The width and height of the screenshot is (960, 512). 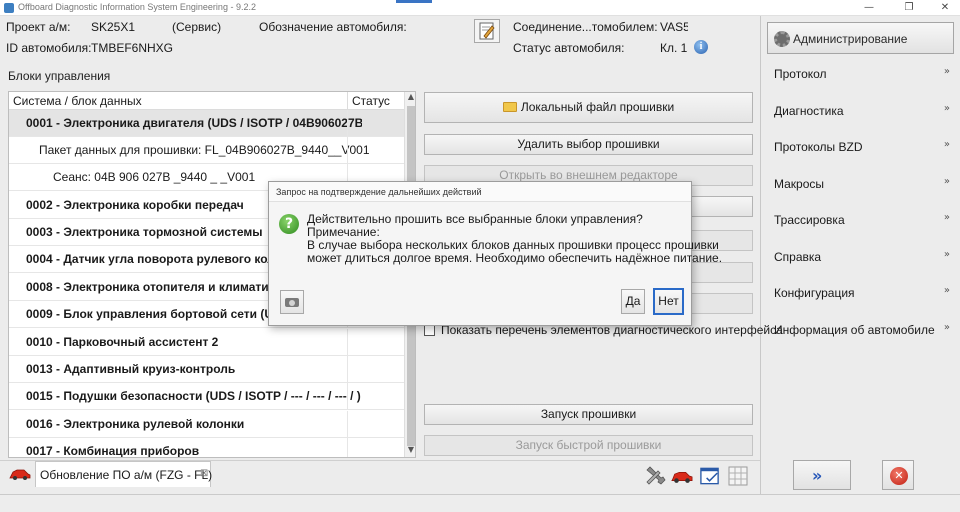 I want to click on table-row: 0016 - Электроника рулевой колонки, so click(x=206, y=424).